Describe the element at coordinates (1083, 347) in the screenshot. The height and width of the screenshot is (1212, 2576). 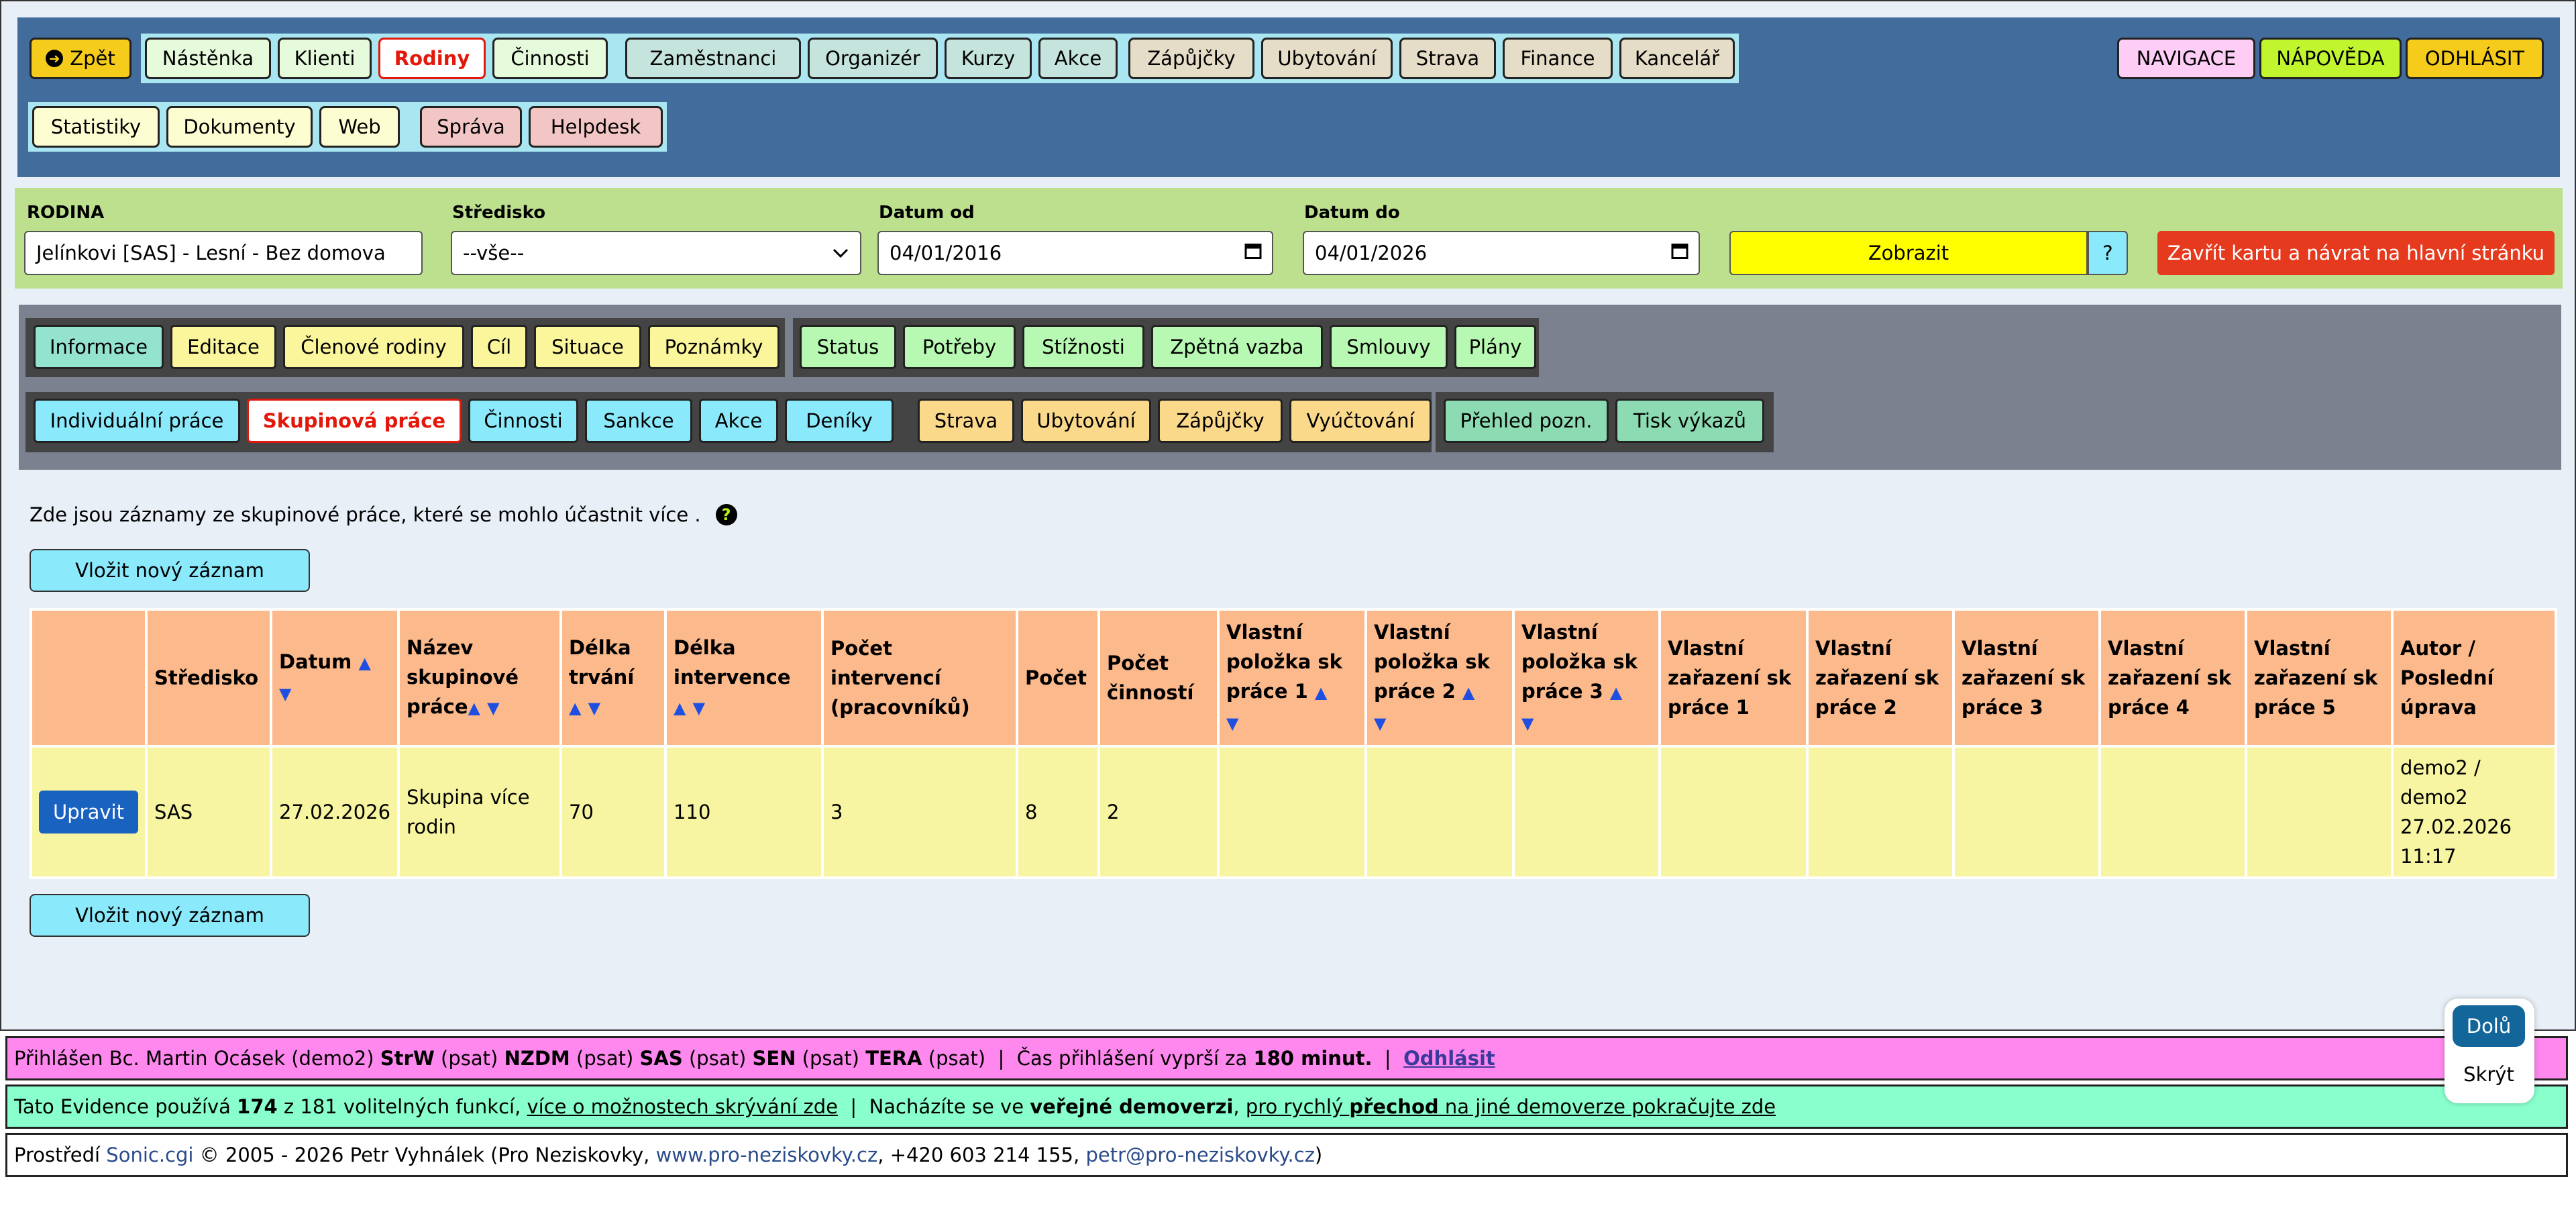
I see `tab-stiznosti: Stížnosti` at that location.